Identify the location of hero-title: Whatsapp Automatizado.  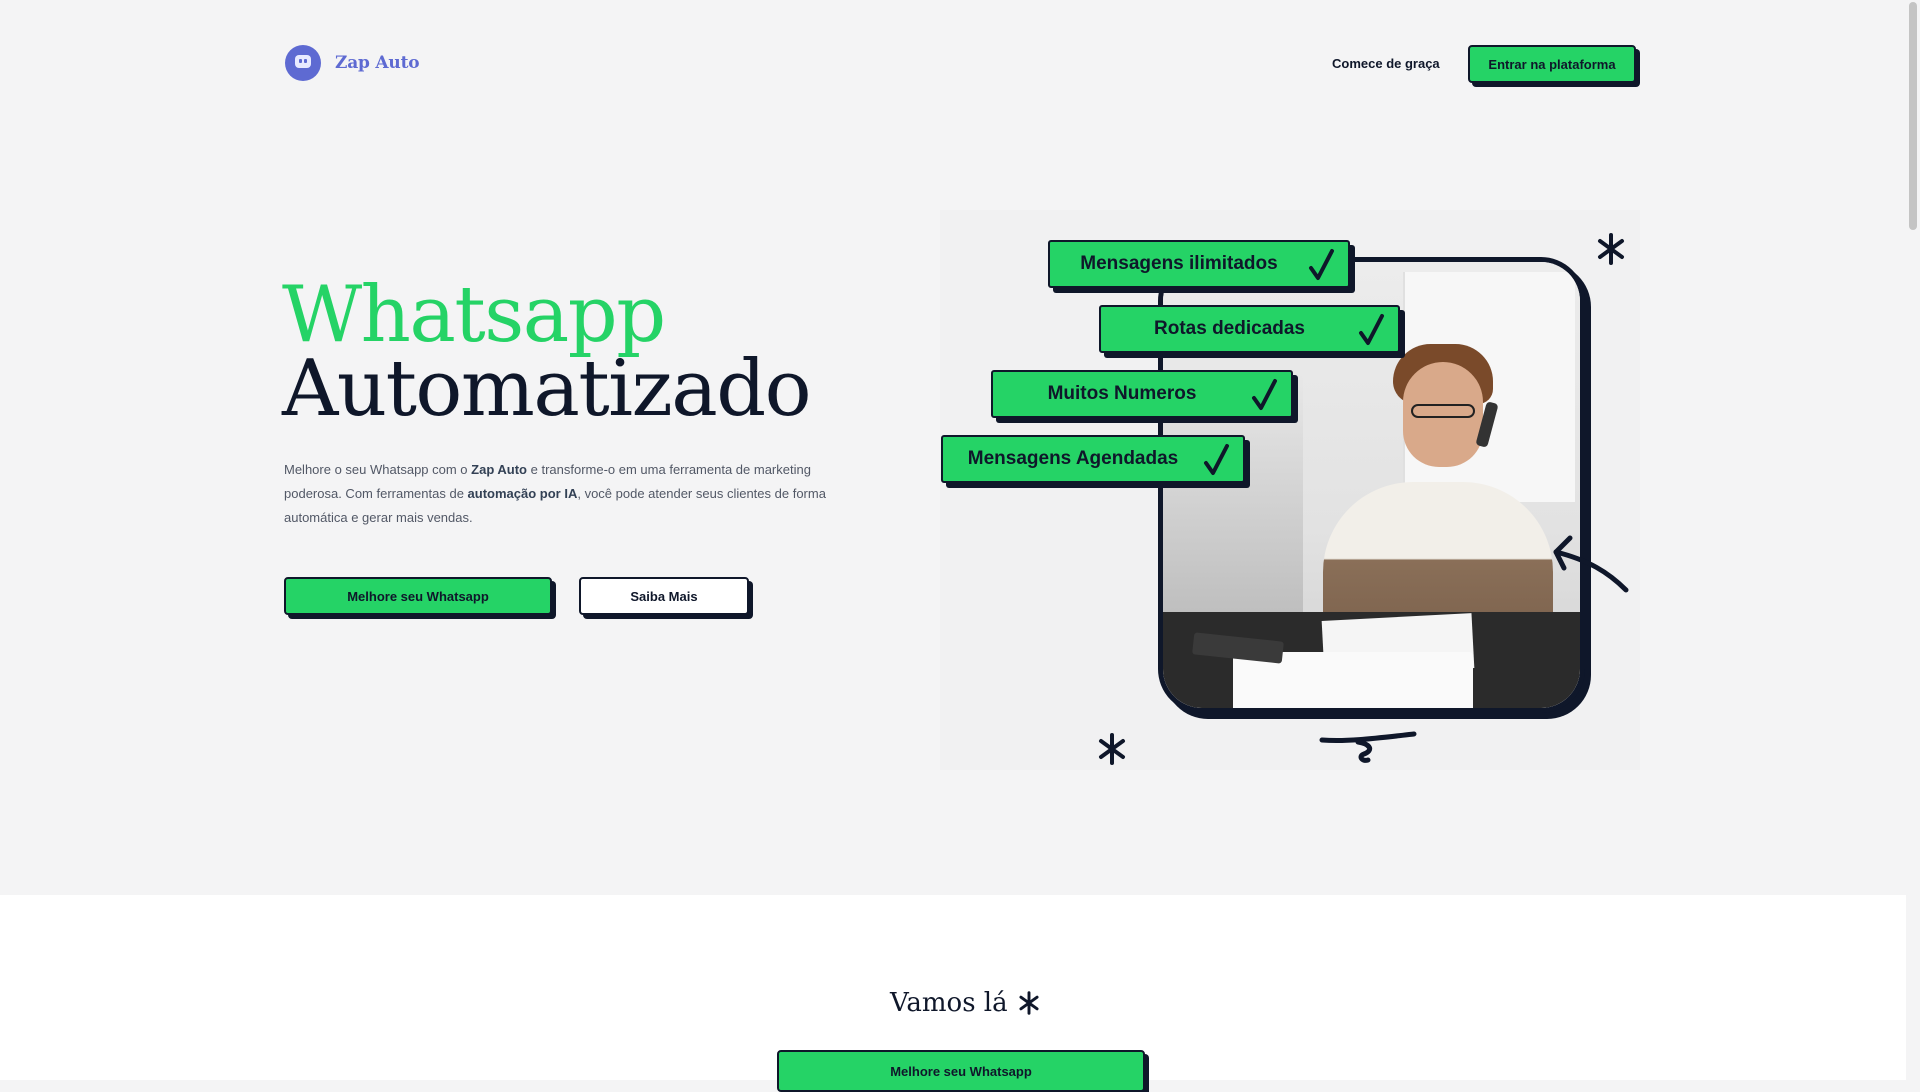
(547, 352).